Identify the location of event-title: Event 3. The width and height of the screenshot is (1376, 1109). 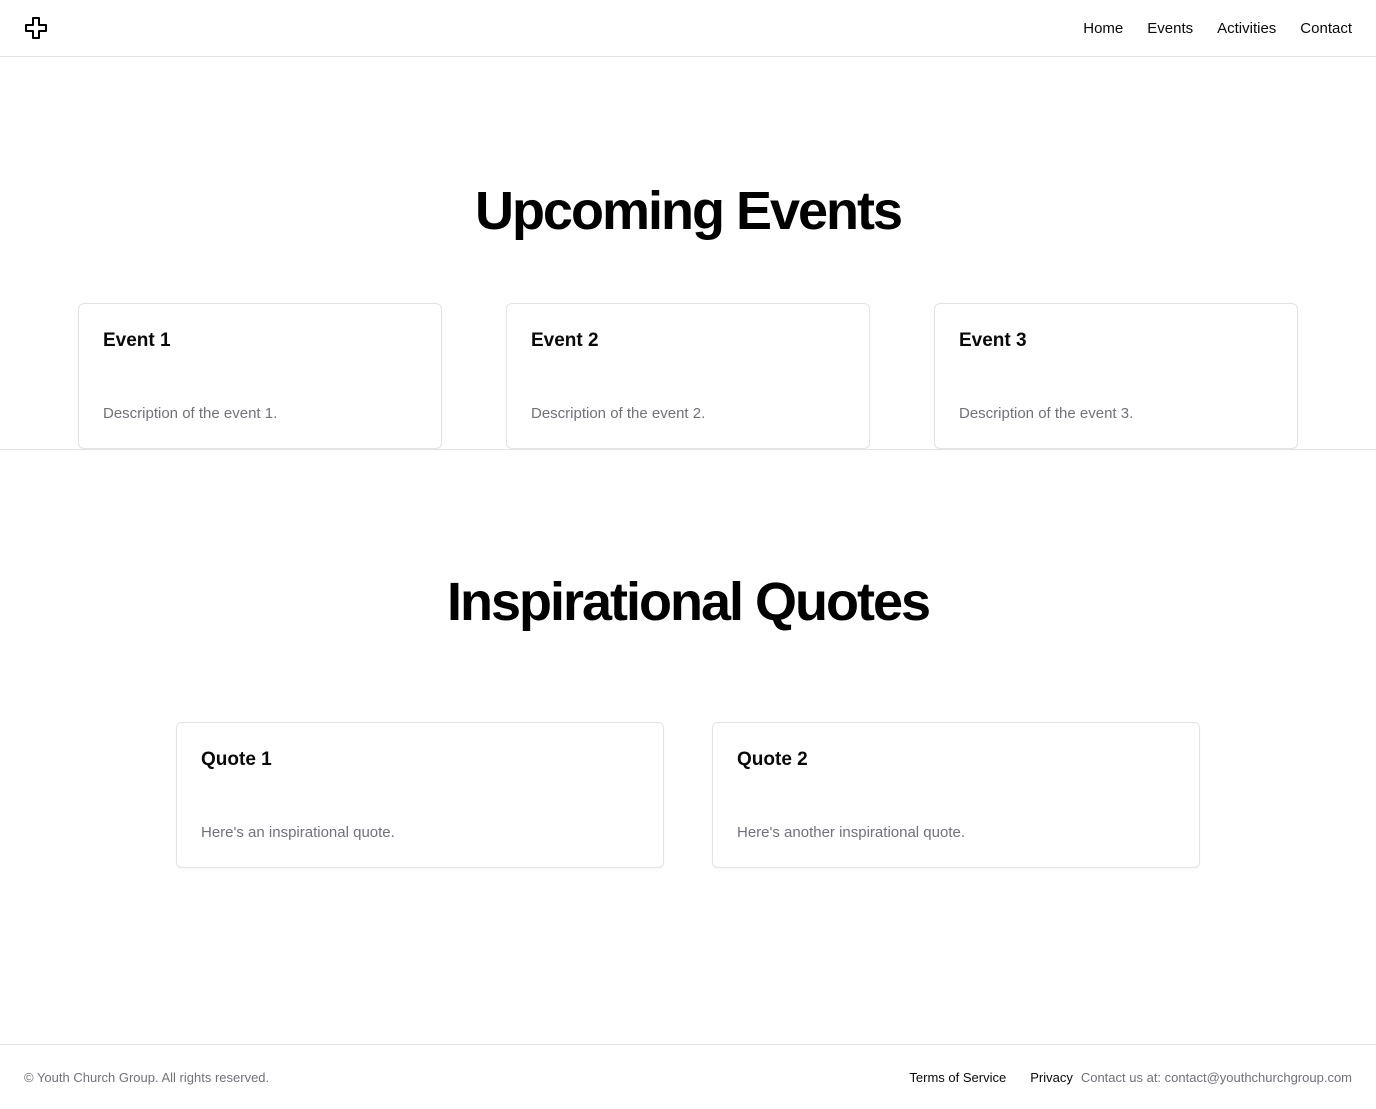
(993, 340).